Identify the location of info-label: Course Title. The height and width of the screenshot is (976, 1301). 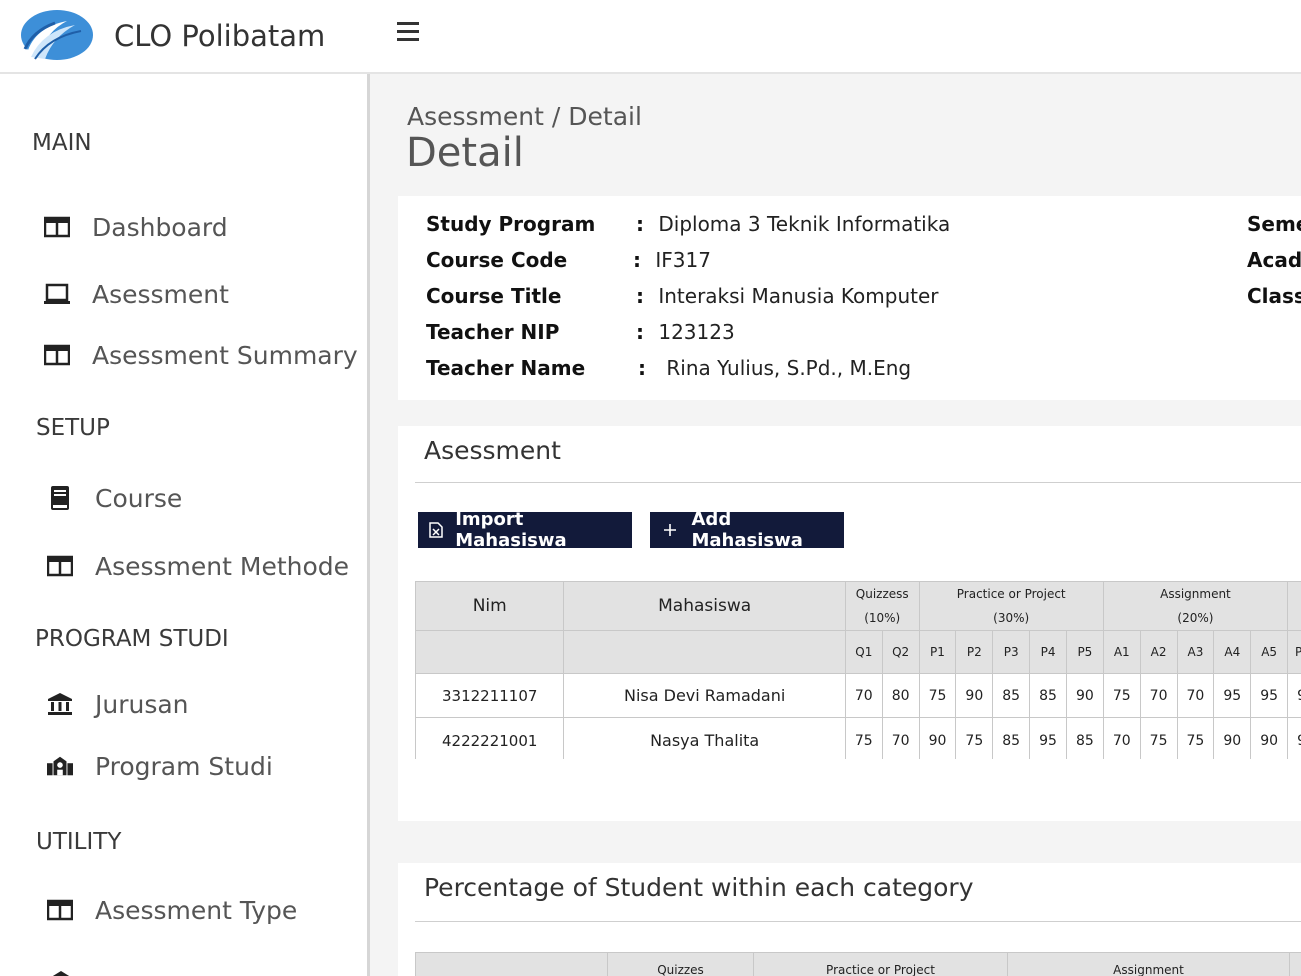
(494, 296).